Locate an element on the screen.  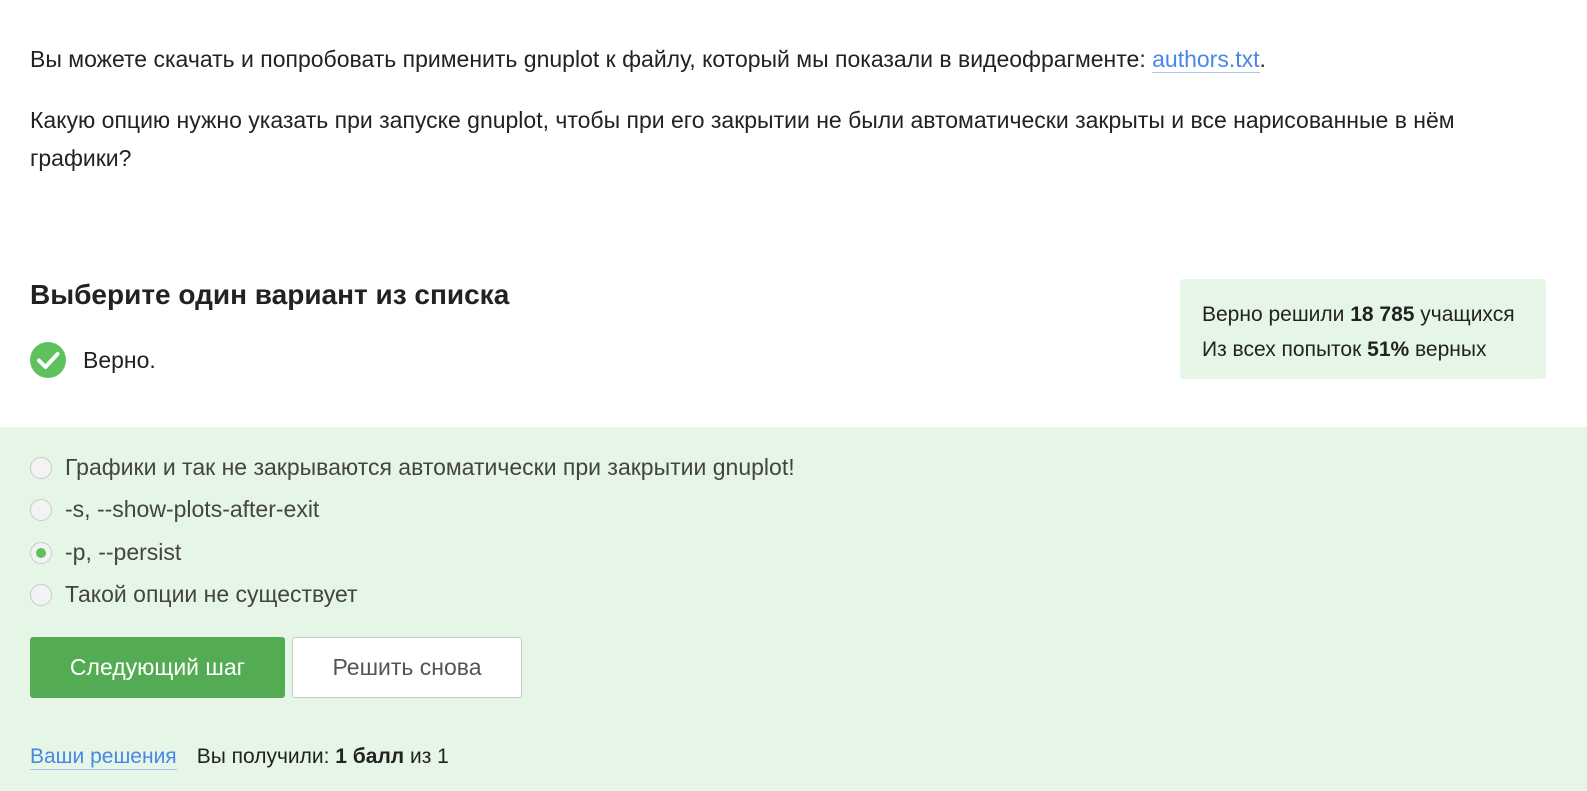
option-label: -p, --persist is located at coordinates (123, 552).